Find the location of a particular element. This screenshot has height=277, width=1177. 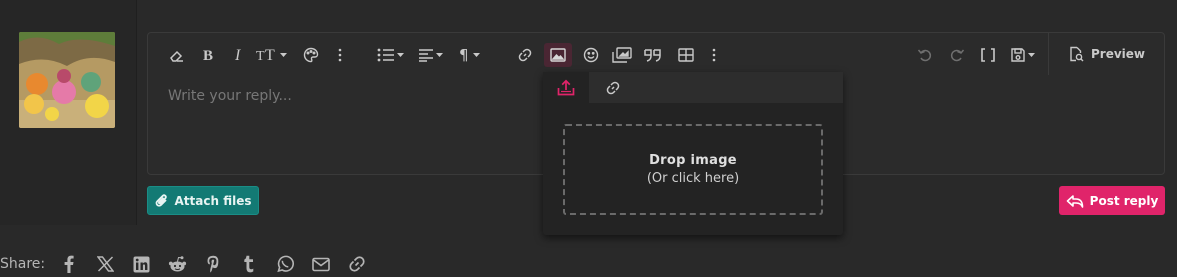

image-drop-zone: Drop image (Or click here) is located at coordinates (693, 169).